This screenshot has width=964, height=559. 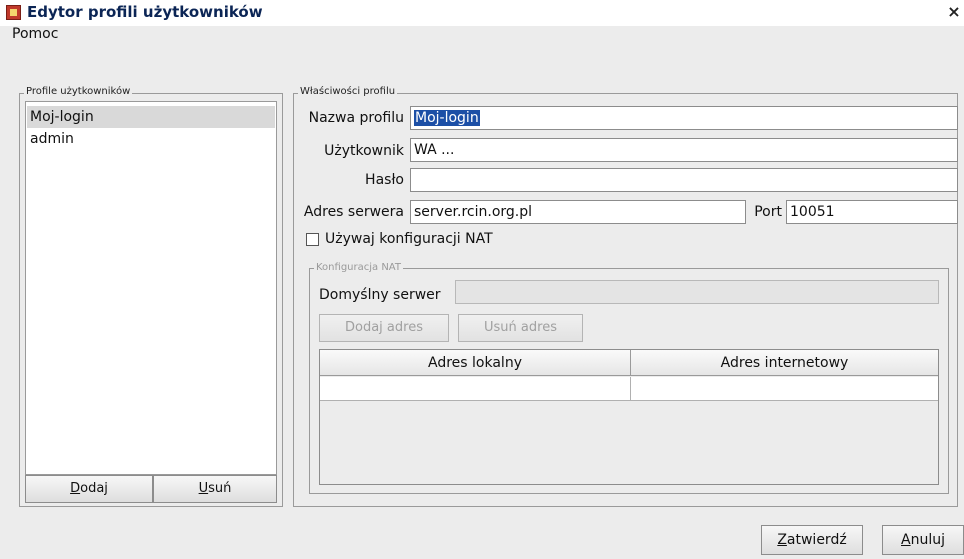 I want to click on remove-profile-button: Usuń, so click(x=215, y=489).